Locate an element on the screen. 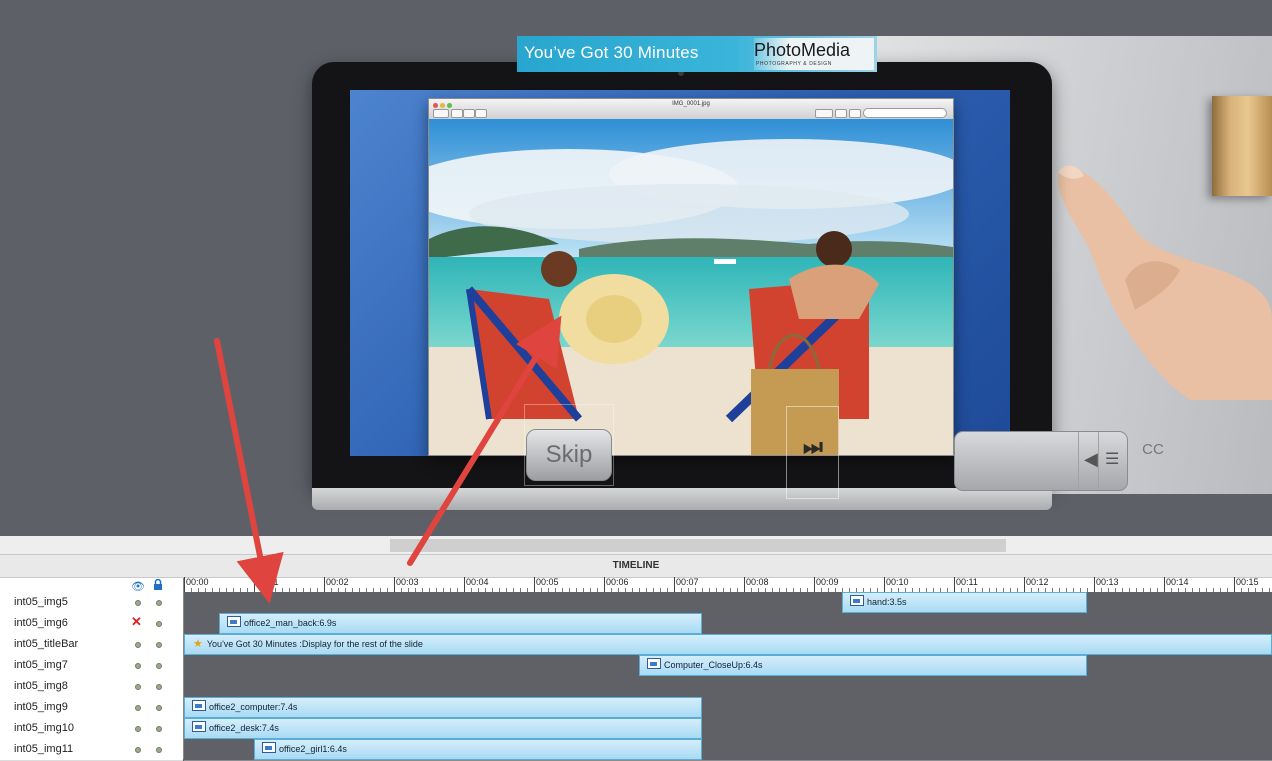 The image size is (1272, 761). ruler-label: 00:13 is located at coordinates (1107, 582).